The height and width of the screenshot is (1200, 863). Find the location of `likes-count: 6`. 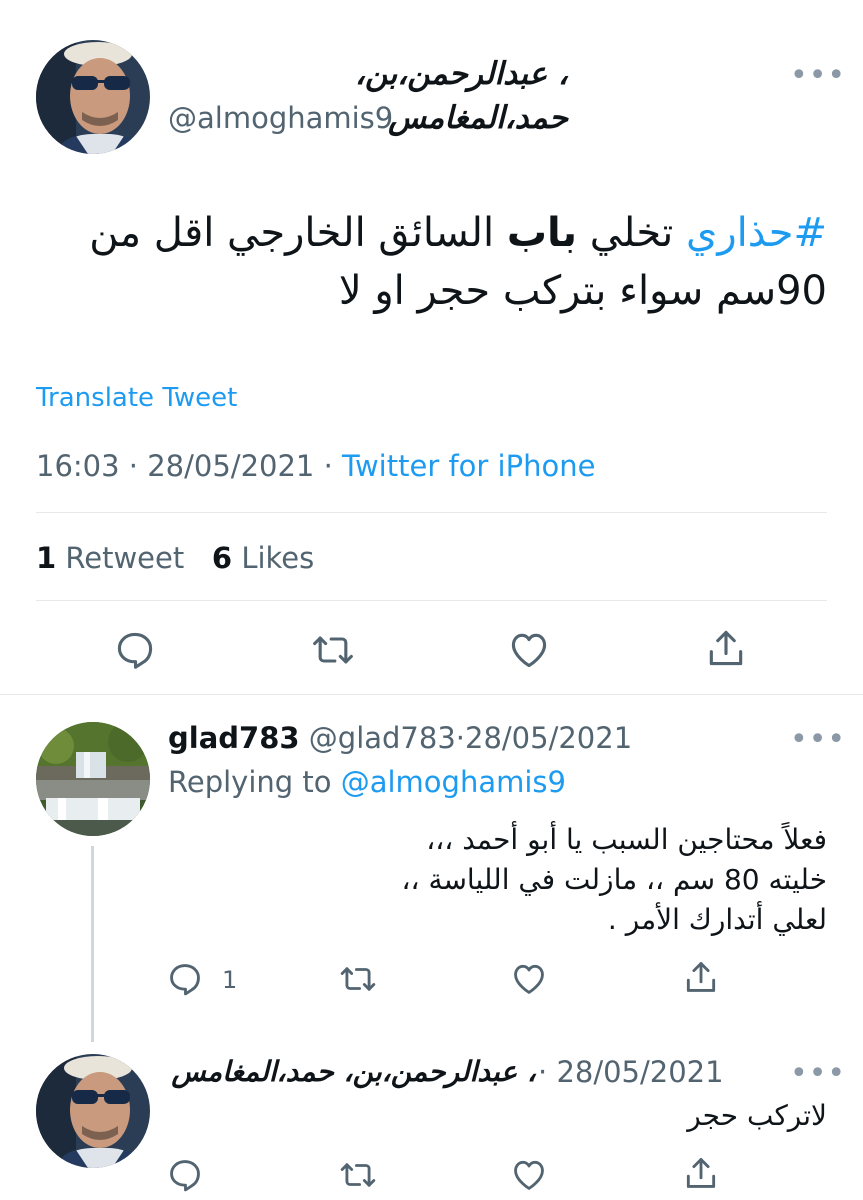

likes-count: 6 is located at coordinates (222, 558).